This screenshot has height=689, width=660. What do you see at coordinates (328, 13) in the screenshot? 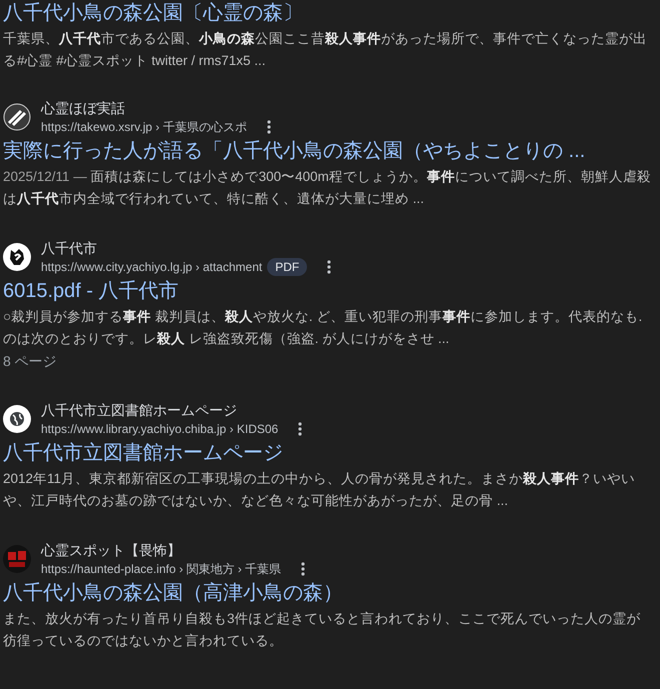
I see `result-title-link: 八千代小鳥の森公園〔心霊の森〕` at bounding box center [328, 13].